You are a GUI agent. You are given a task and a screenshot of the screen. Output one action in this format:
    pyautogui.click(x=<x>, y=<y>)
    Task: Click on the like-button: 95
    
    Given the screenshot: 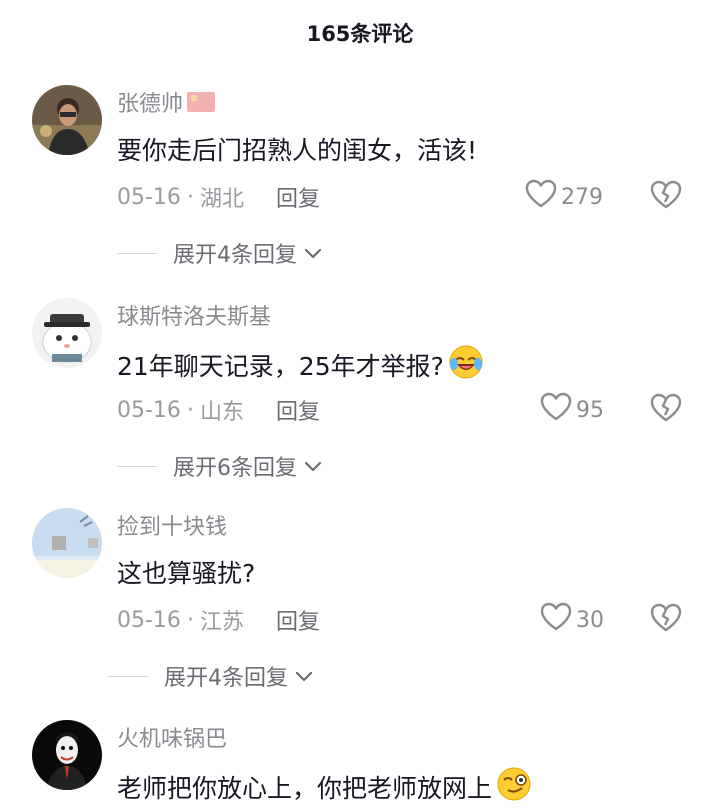 What is the action you would take?
    pyautogui.click(x=572, y=410)
    